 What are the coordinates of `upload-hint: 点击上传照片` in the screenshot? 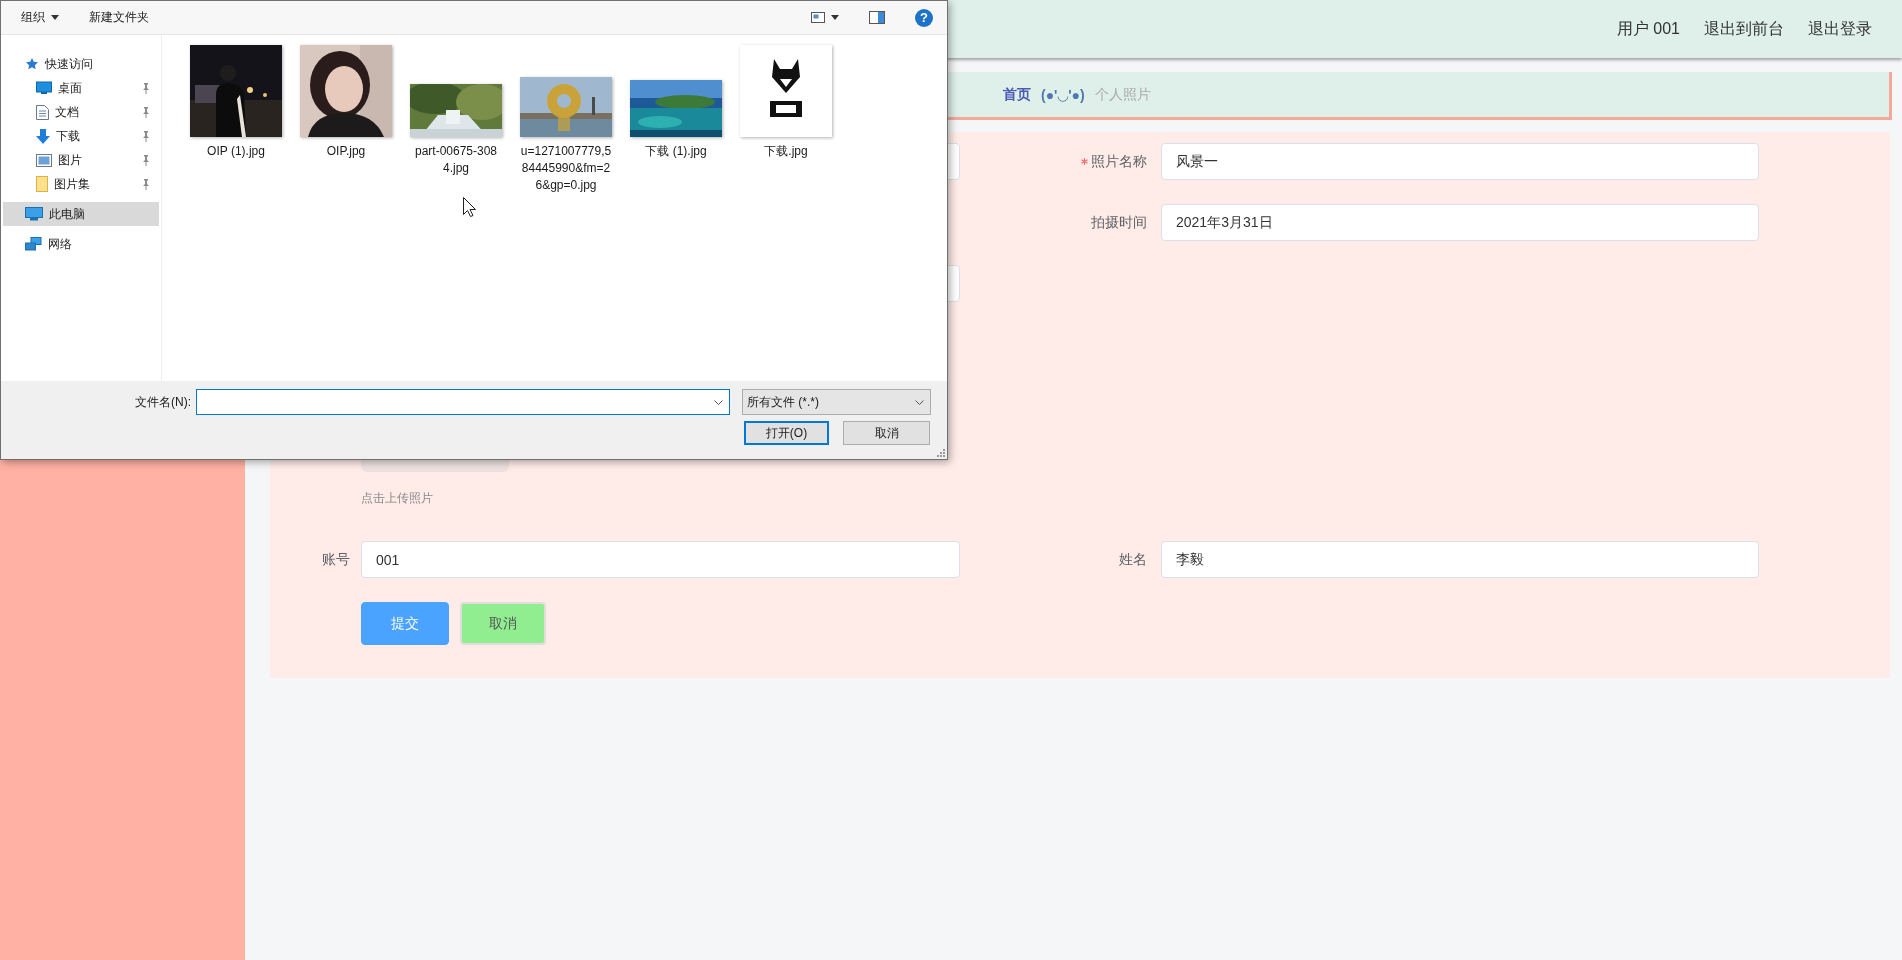 It's located at (397, 498).